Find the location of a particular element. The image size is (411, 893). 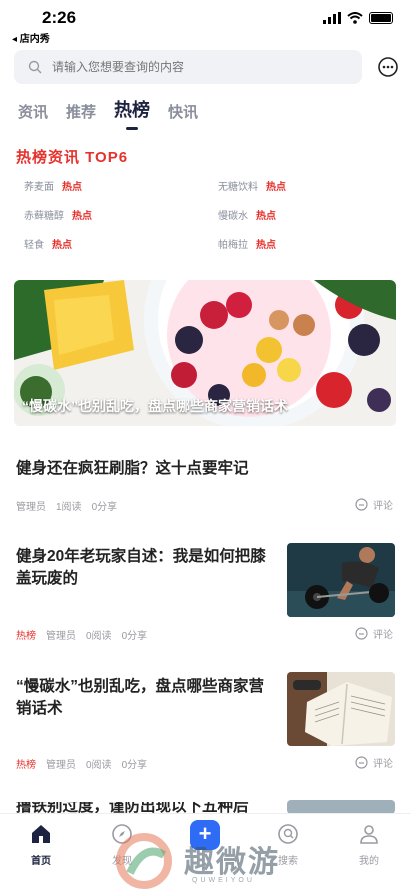

tab-recommend: 推荐 is located at coordinates (81, 111).